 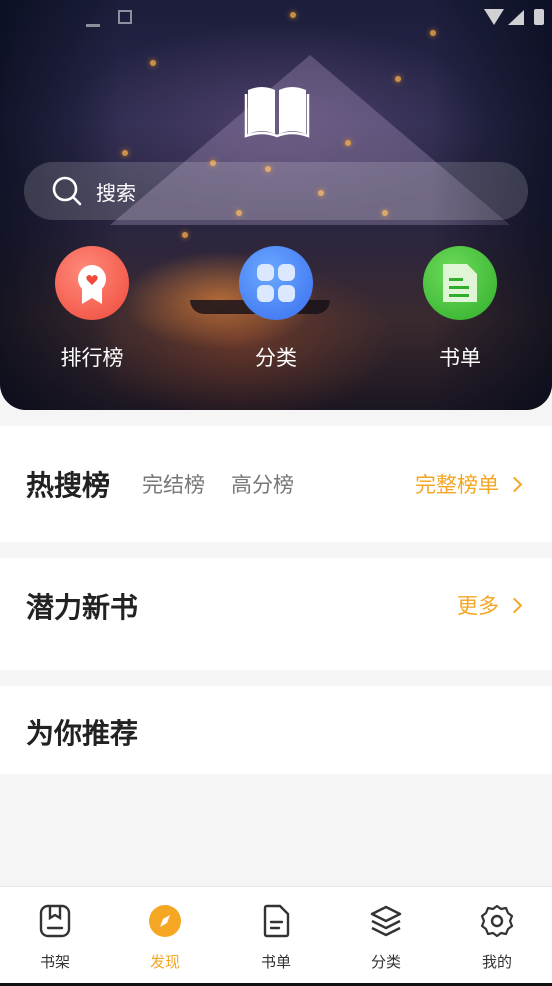 I want to click on nav-label: 发现, so click(x=164, y=962).